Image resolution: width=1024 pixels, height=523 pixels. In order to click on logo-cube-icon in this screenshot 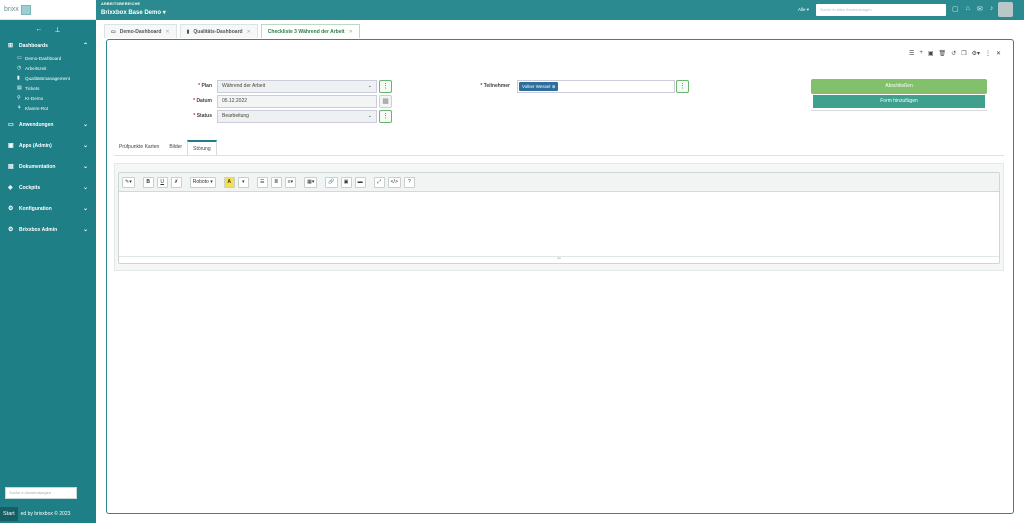, I will do `click(25, 9)`.